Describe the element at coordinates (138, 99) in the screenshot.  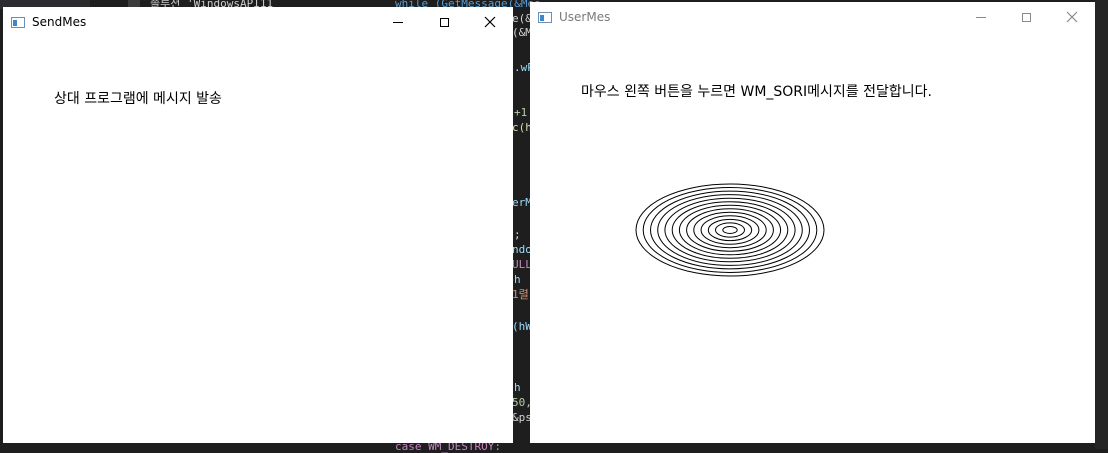
I see `sendmes-message: 상대 프로그램에 메시지 발송` at that location.